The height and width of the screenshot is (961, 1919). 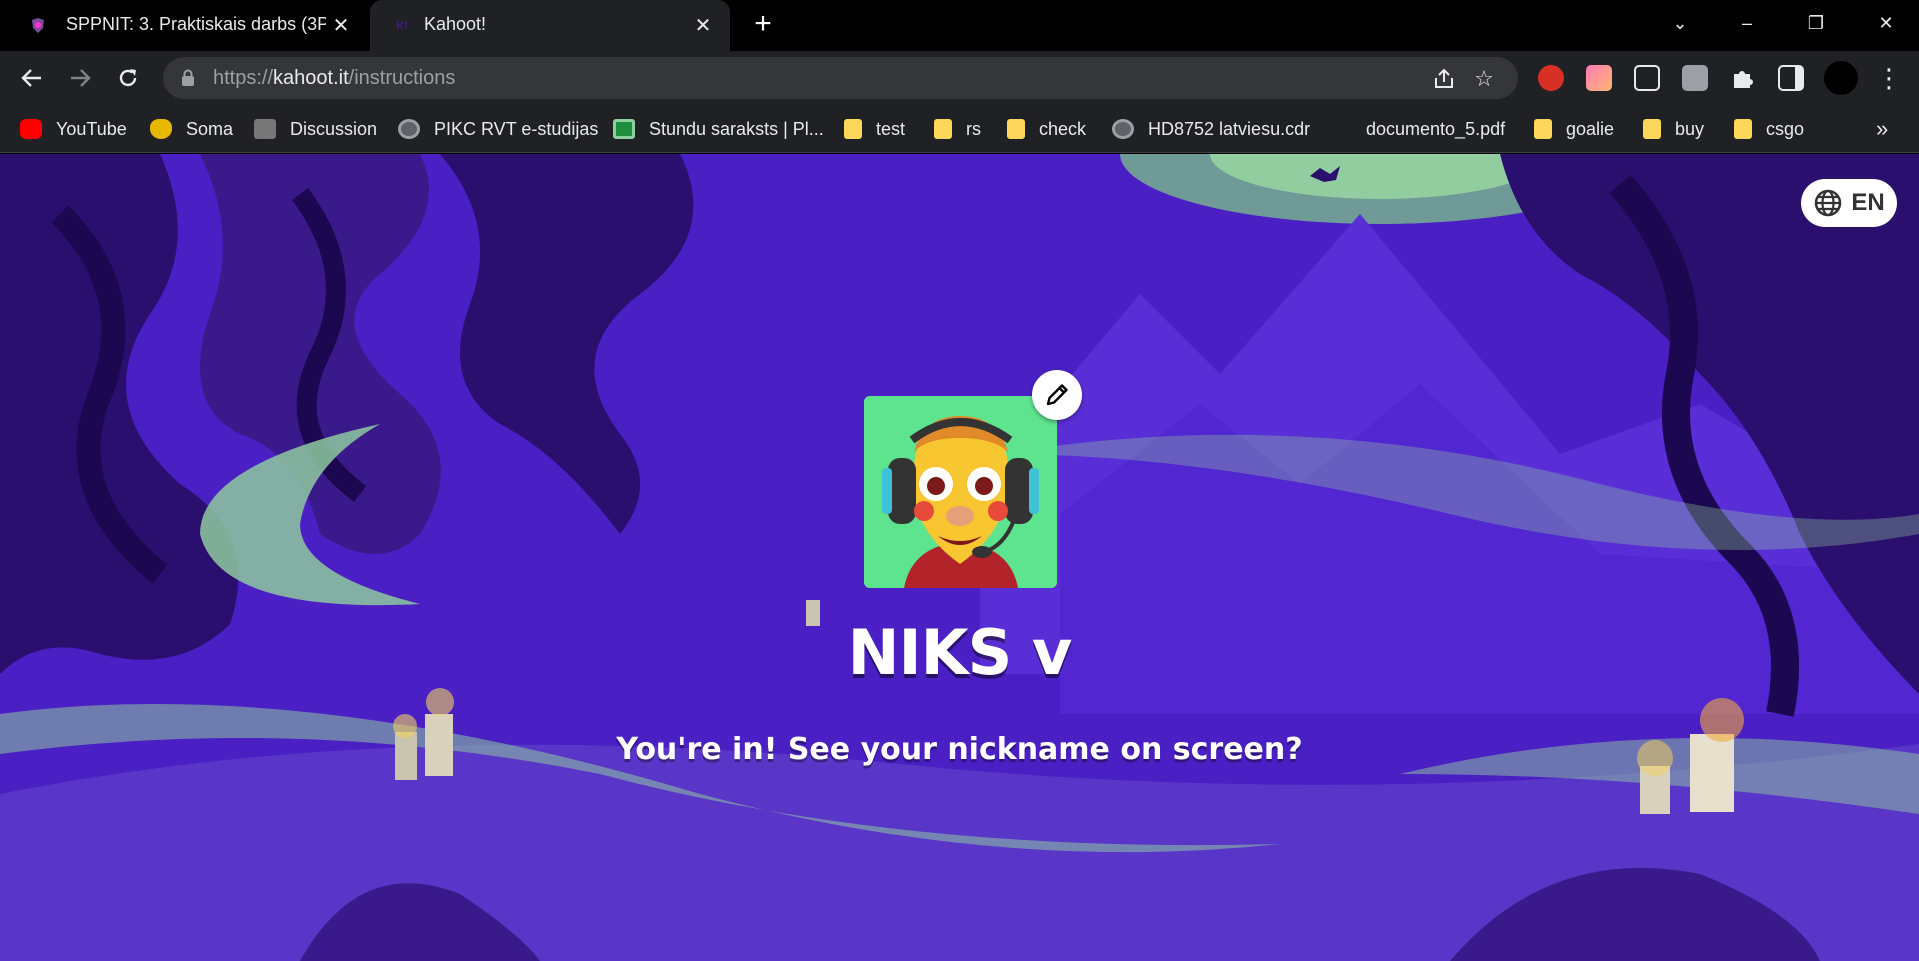 What do you see at coordinates (763, 24) in the screenshot?
I see `new-tab-button: +` at bounding box center [763, 24].